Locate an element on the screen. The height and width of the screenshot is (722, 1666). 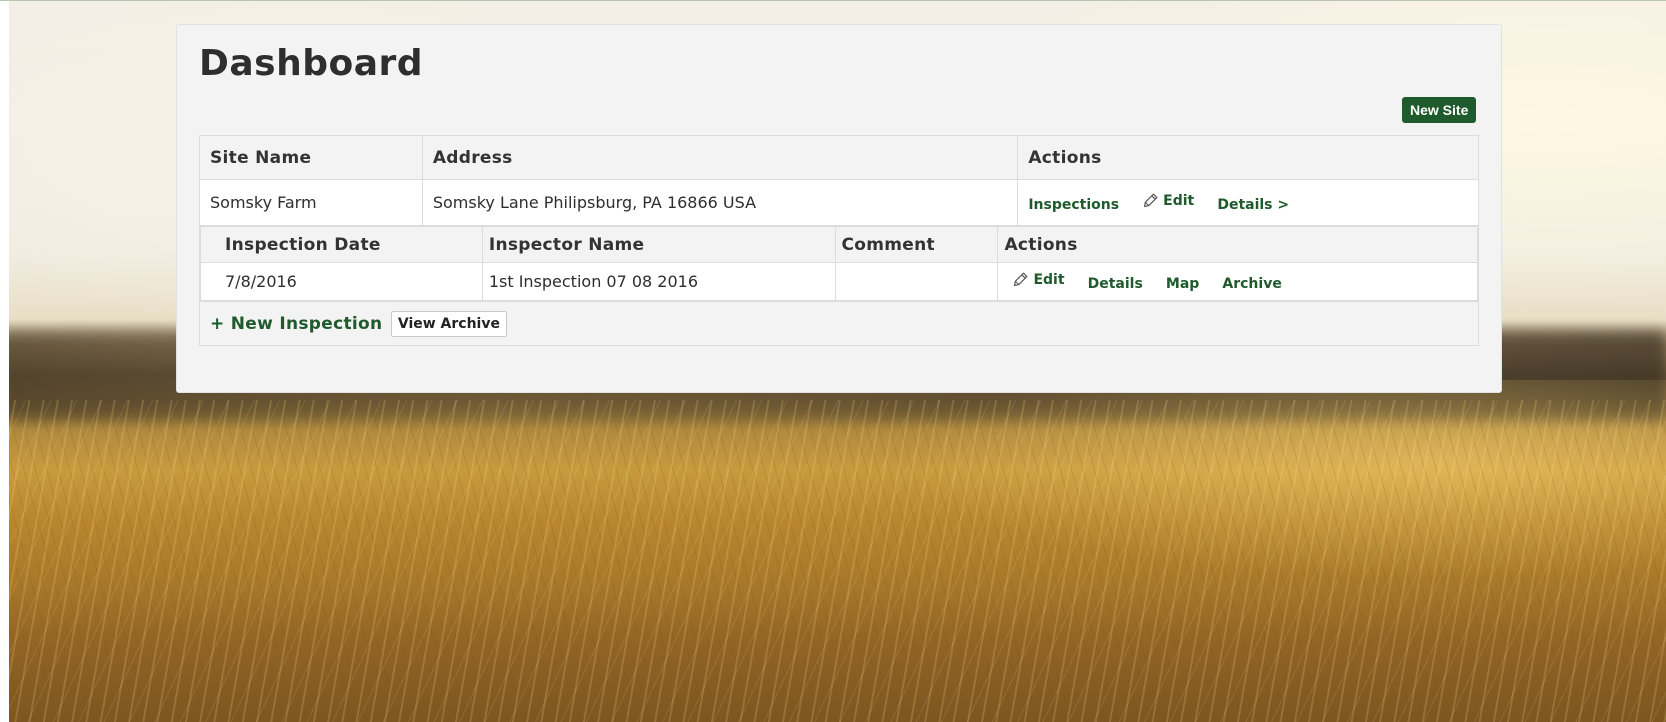
site-edit-label: Edit is located at coordinates (1179, 200).